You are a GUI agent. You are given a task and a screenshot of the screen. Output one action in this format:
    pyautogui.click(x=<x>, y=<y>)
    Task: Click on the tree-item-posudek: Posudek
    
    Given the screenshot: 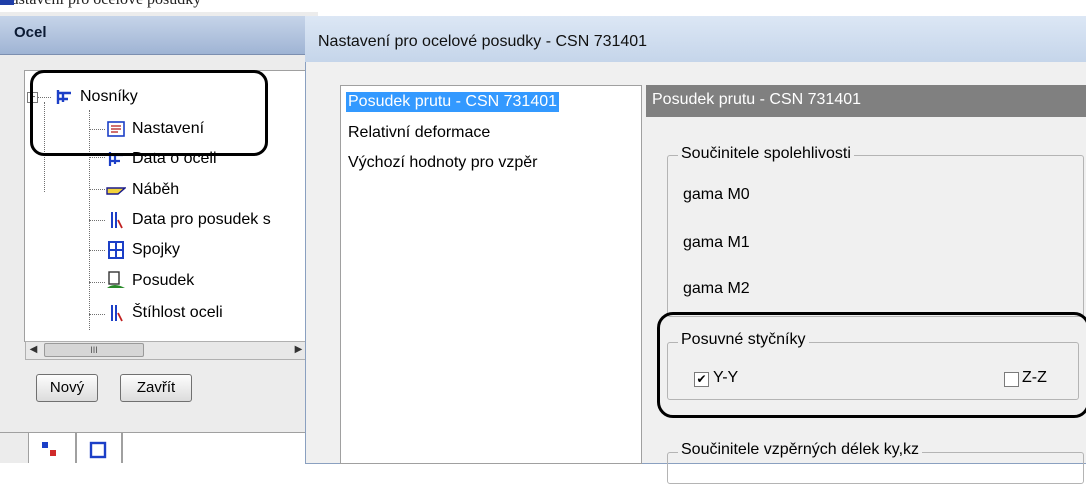 What is the action you would take?
    pyautogui.click(x=150, y=281)
    